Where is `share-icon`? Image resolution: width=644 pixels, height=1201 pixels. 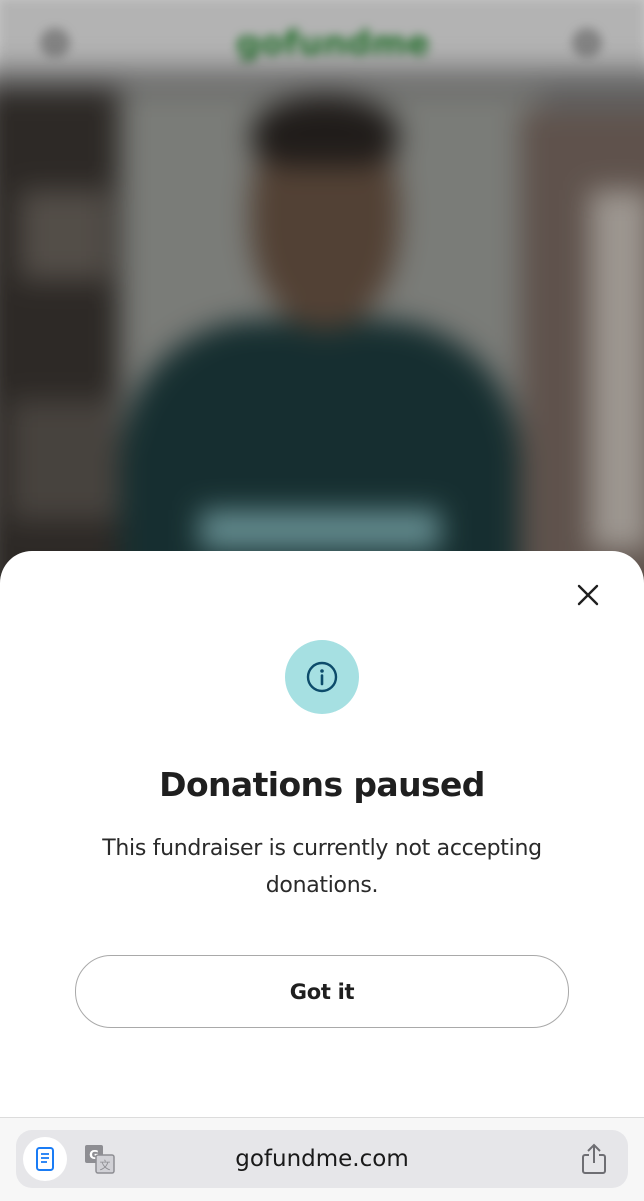
share-icon is located at coordinates (594, 1158).